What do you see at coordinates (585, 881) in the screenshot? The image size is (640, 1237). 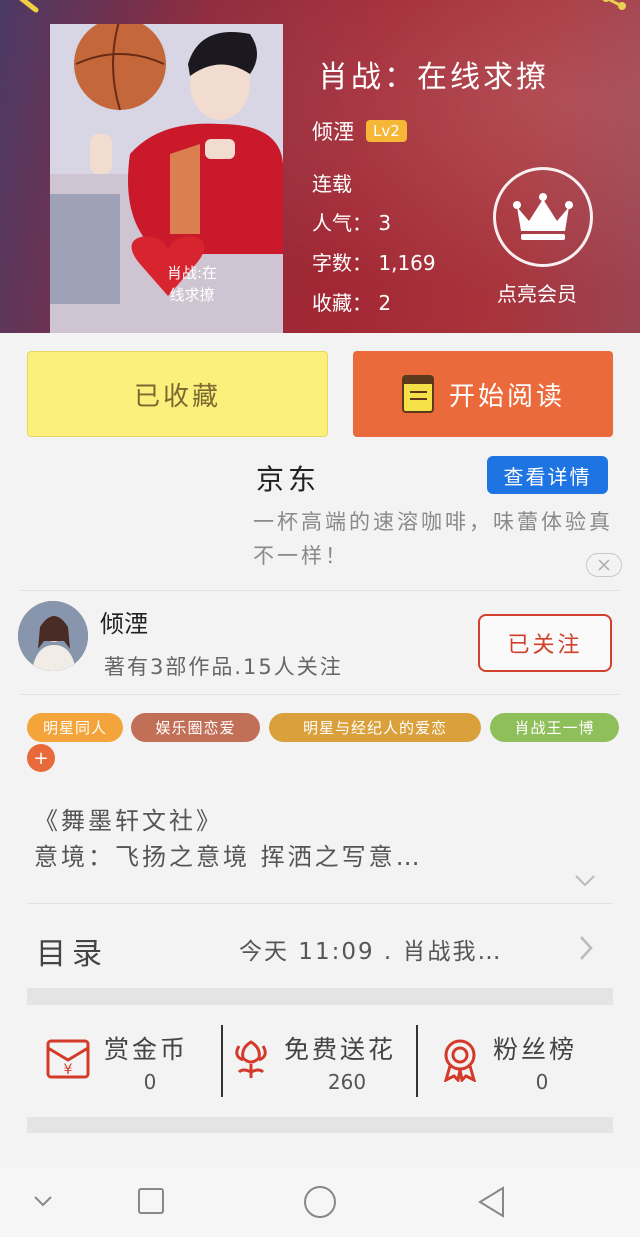 I see `chevron-down-icon` at bounding box center [585, 881].